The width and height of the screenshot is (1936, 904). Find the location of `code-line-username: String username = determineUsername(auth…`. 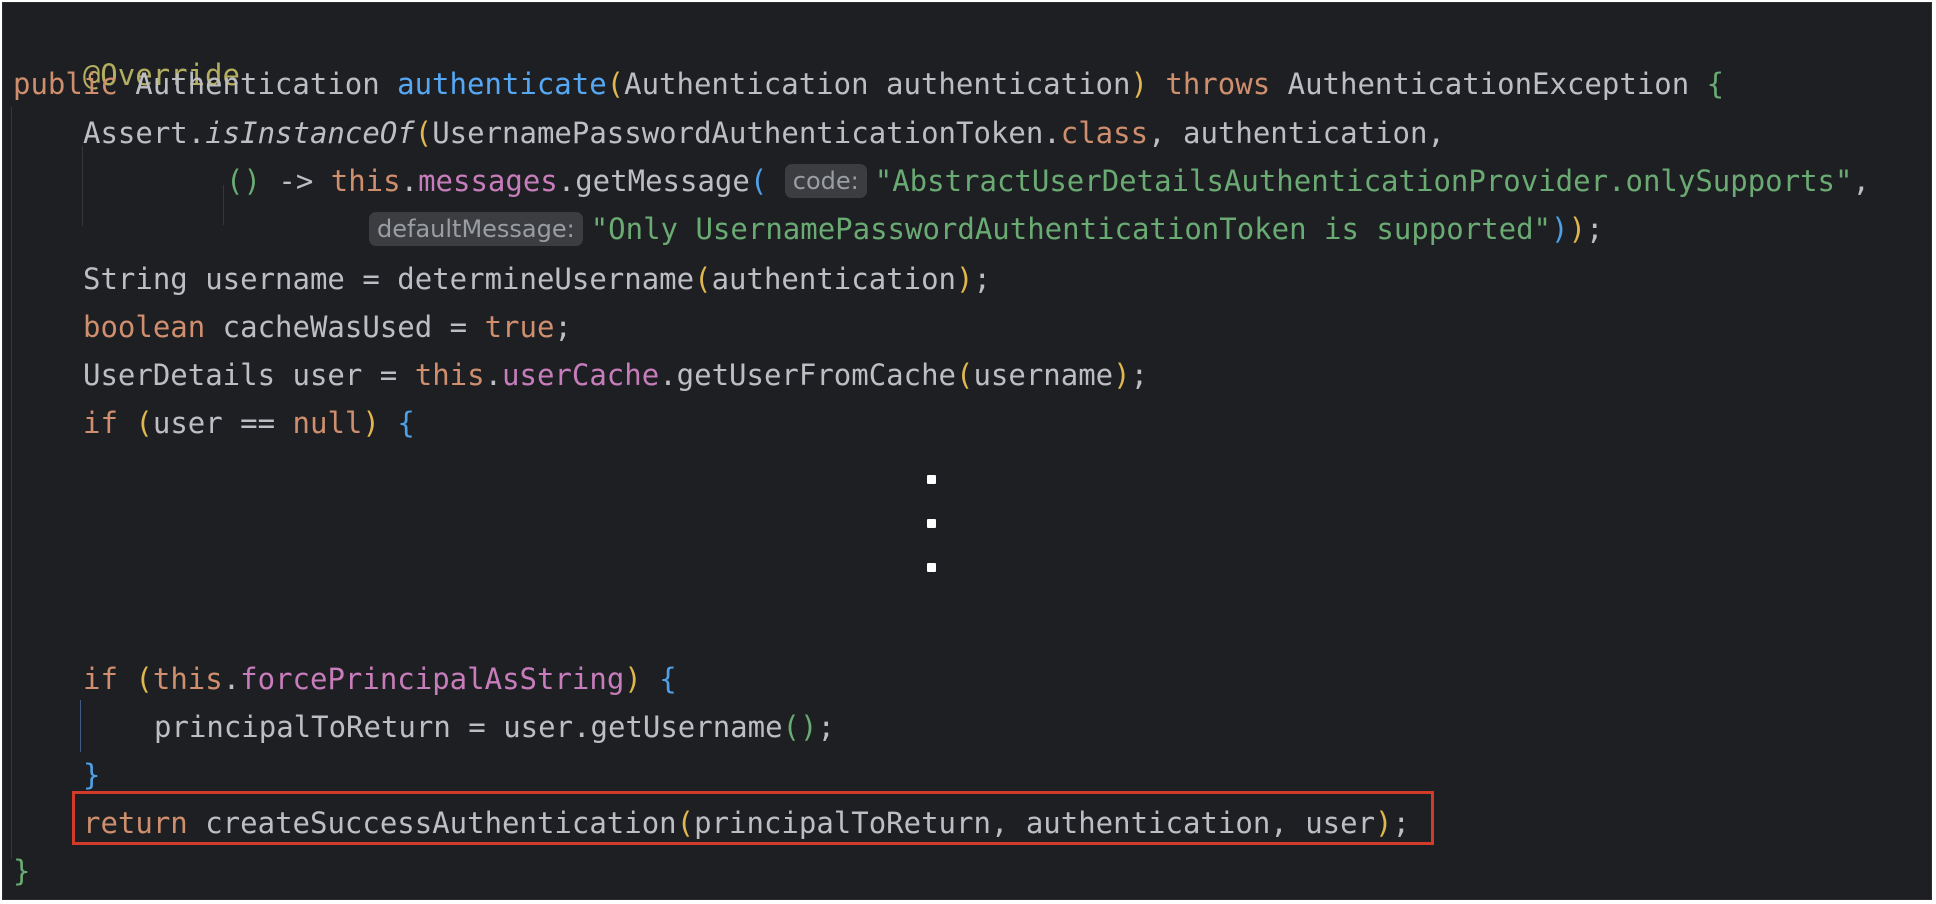

code-line-username: String username = determineUsername(auth… is located at coordinates (537, 279).